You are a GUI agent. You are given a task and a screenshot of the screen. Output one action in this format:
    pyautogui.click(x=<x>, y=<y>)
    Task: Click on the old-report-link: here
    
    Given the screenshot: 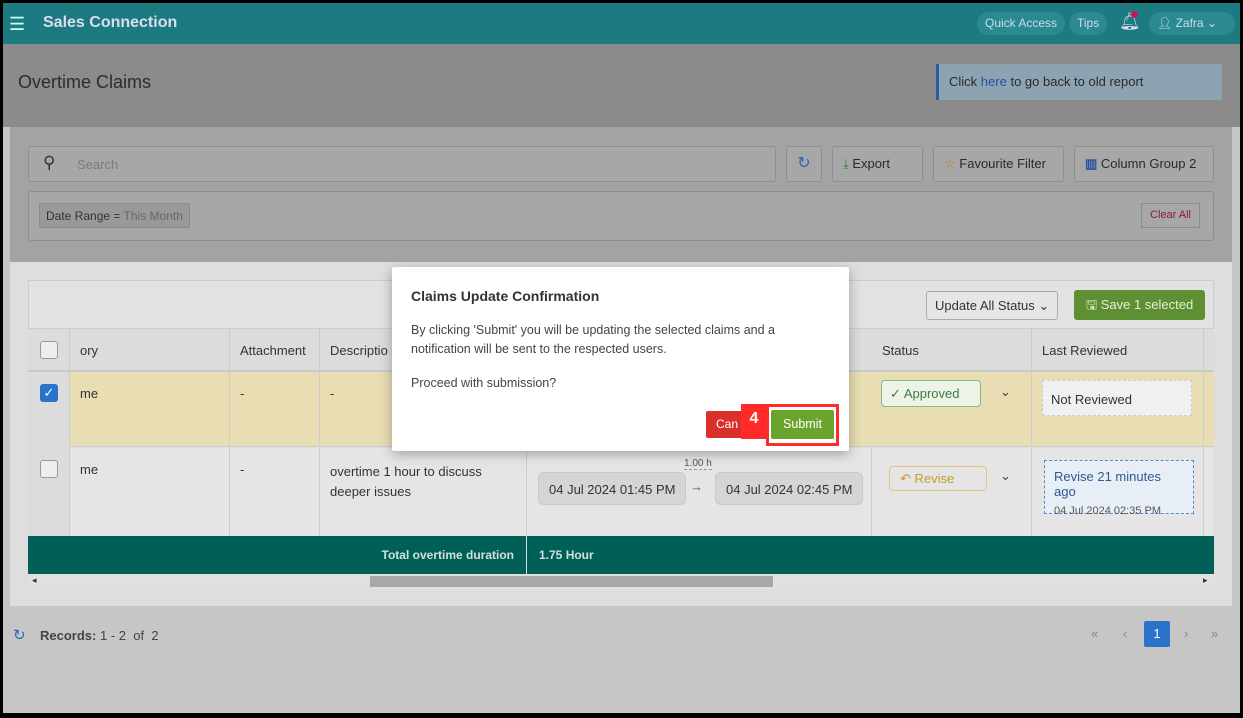 What is the action you would take?
    pyautogui.click(x=994, y=81)
    